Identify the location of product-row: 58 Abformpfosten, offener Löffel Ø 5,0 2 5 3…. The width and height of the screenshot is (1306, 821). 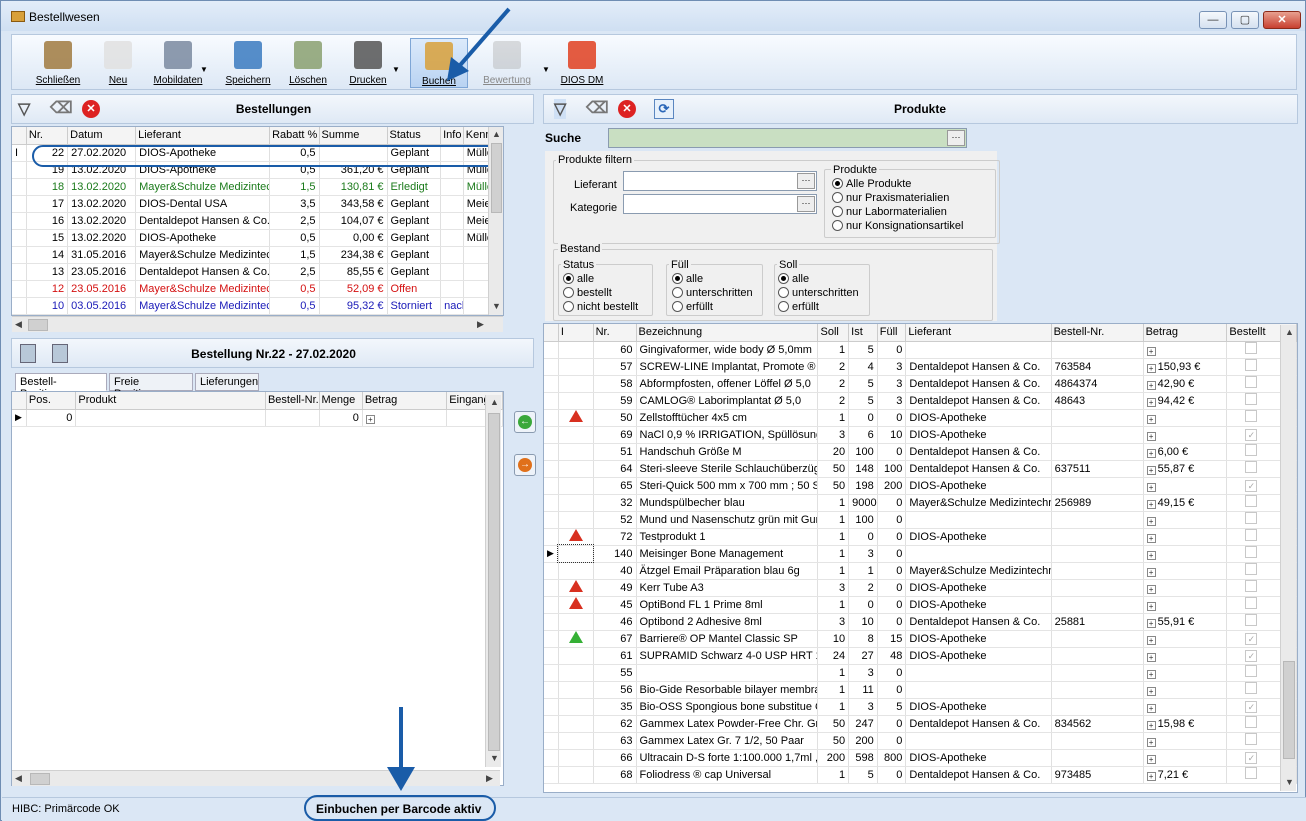
(920, 384).